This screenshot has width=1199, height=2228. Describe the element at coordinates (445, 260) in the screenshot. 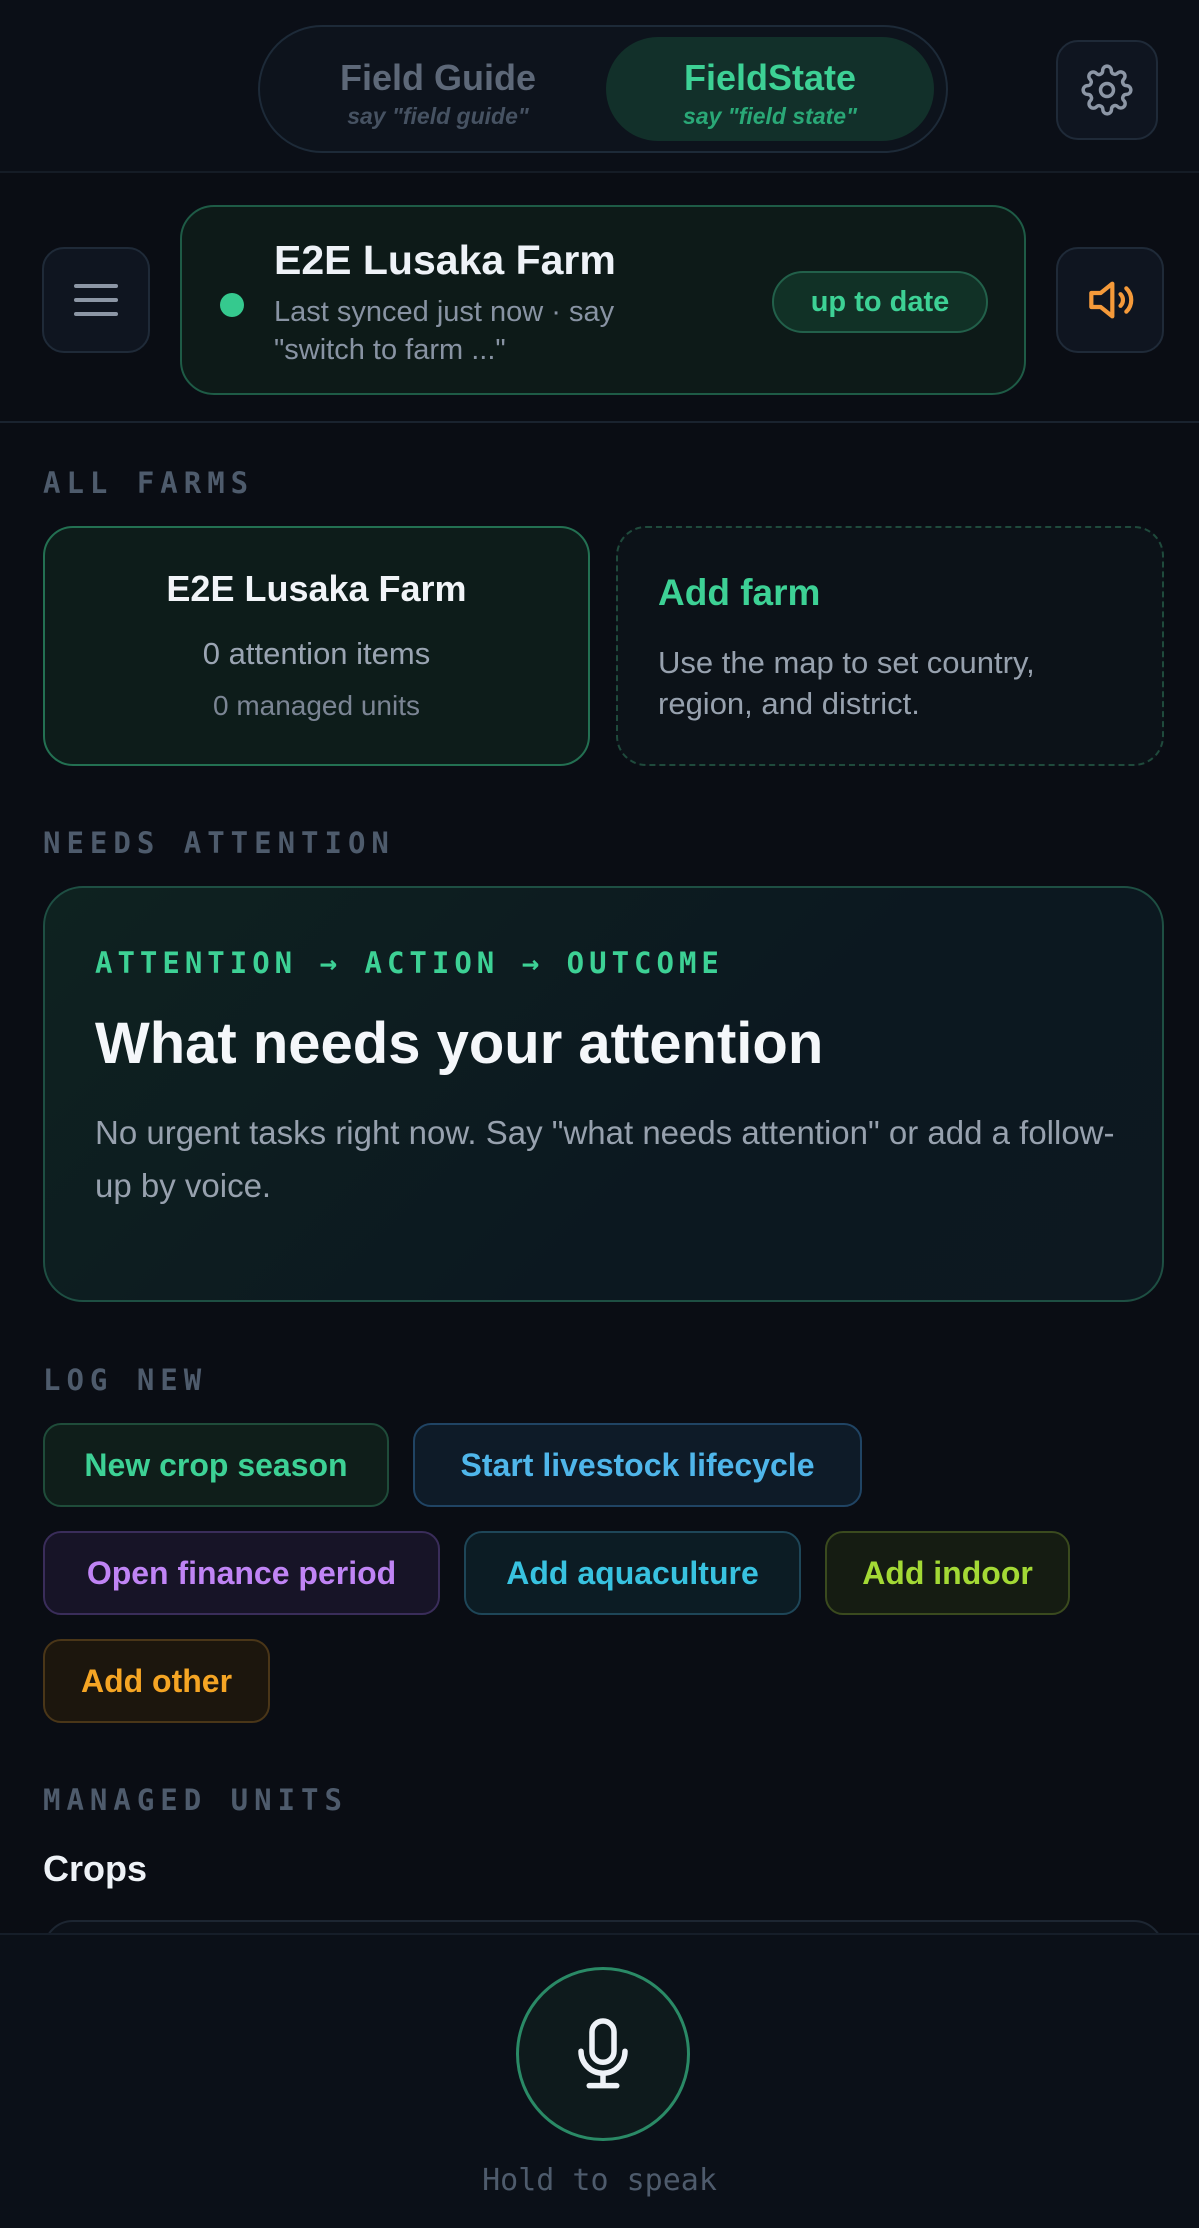

I see `farm-name: E2E Lusaka Farm` at that location.